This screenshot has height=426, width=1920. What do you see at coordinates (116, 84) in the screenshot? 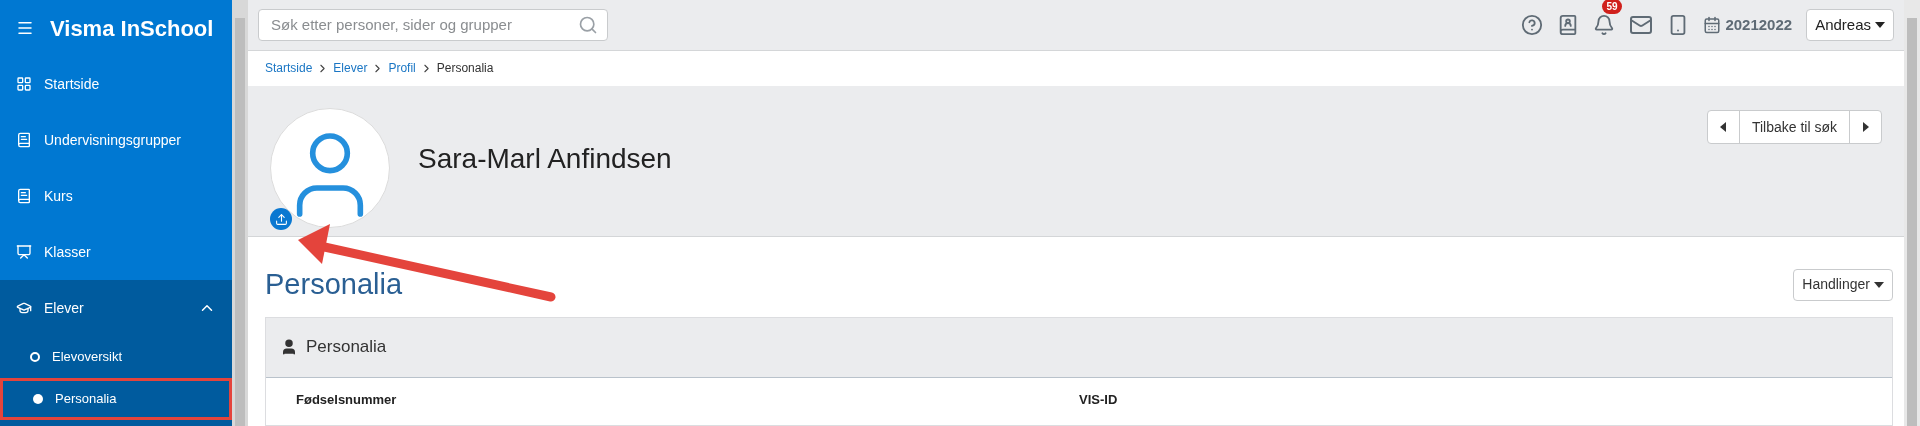
I see `sidebar-item: Startside` at bounding box center [116, 84].